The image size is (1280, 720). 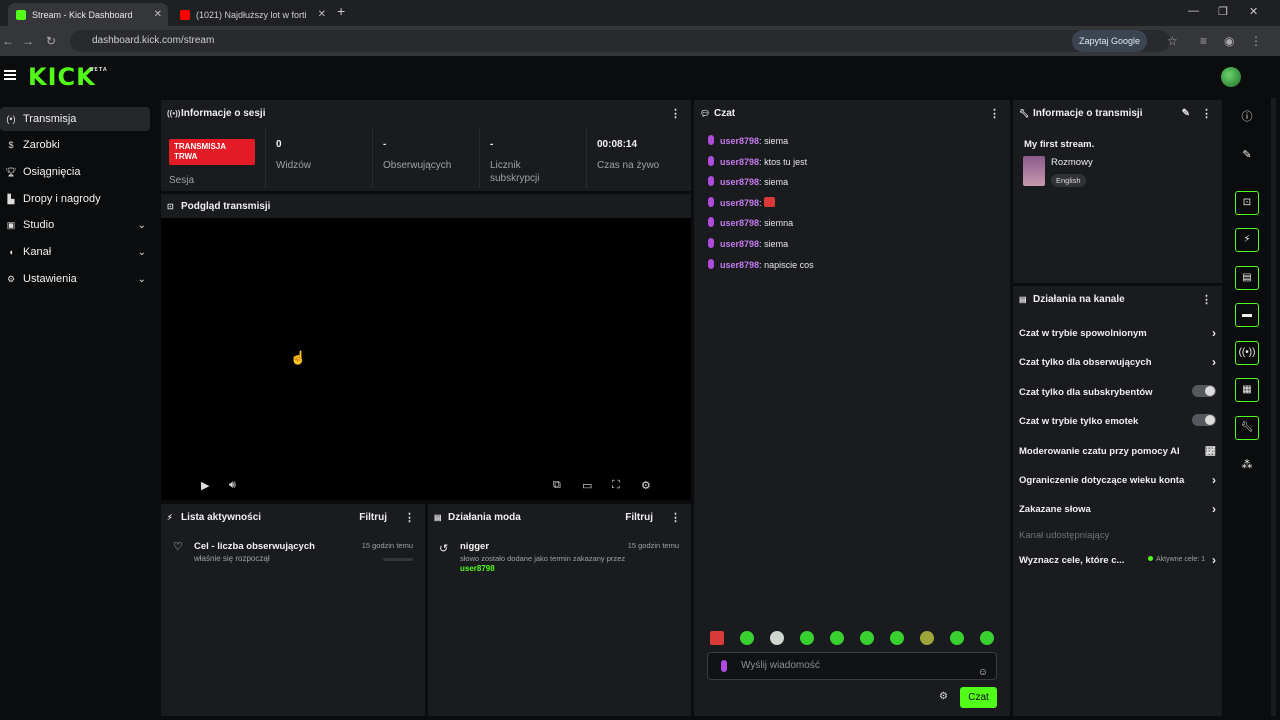 What do you see at coordinates (252, 14) in the screenshot?
I see `tab-youtube: (1021) Najdłuższy lot w forti ✕` at bounding box center [252, 14].